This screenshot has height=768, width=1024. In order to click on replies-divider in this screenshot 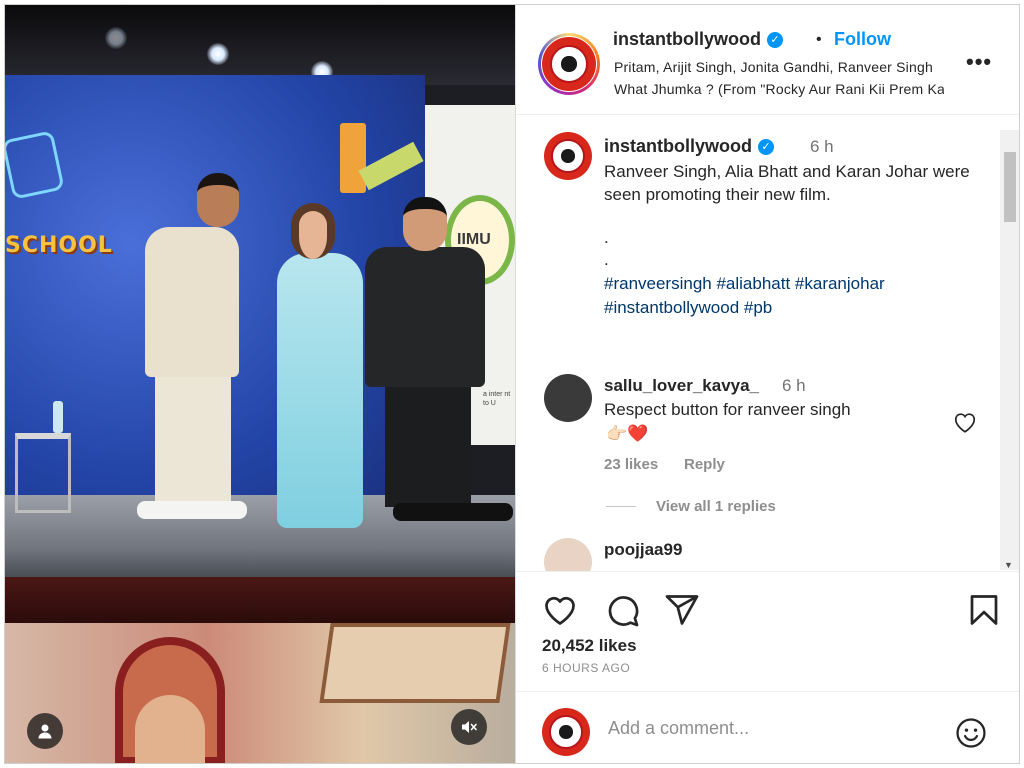, I will do `click(621, 506)`.